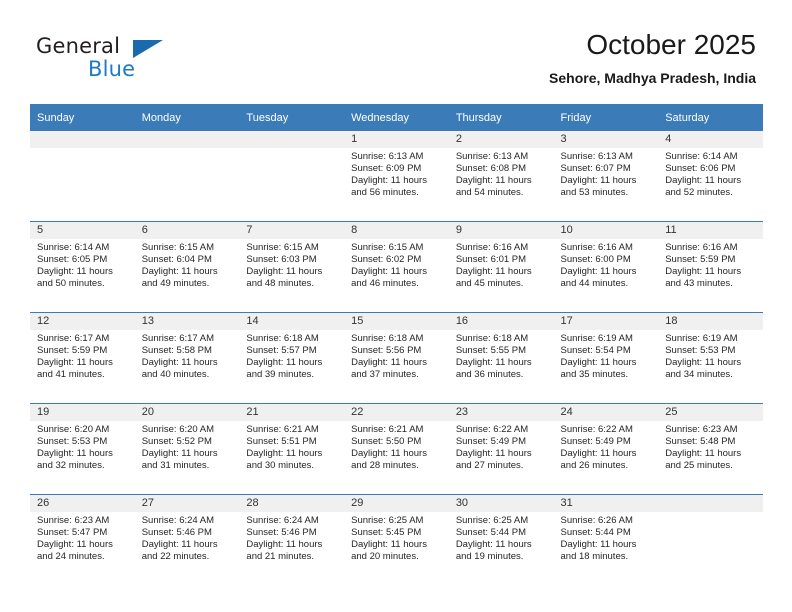 The image size is (792, 612). What do you see at coordinates (489, 557) in the screenshot?
I see `daylight-duration-line2: and 19 minutes.` at bounding box center [489, 557].